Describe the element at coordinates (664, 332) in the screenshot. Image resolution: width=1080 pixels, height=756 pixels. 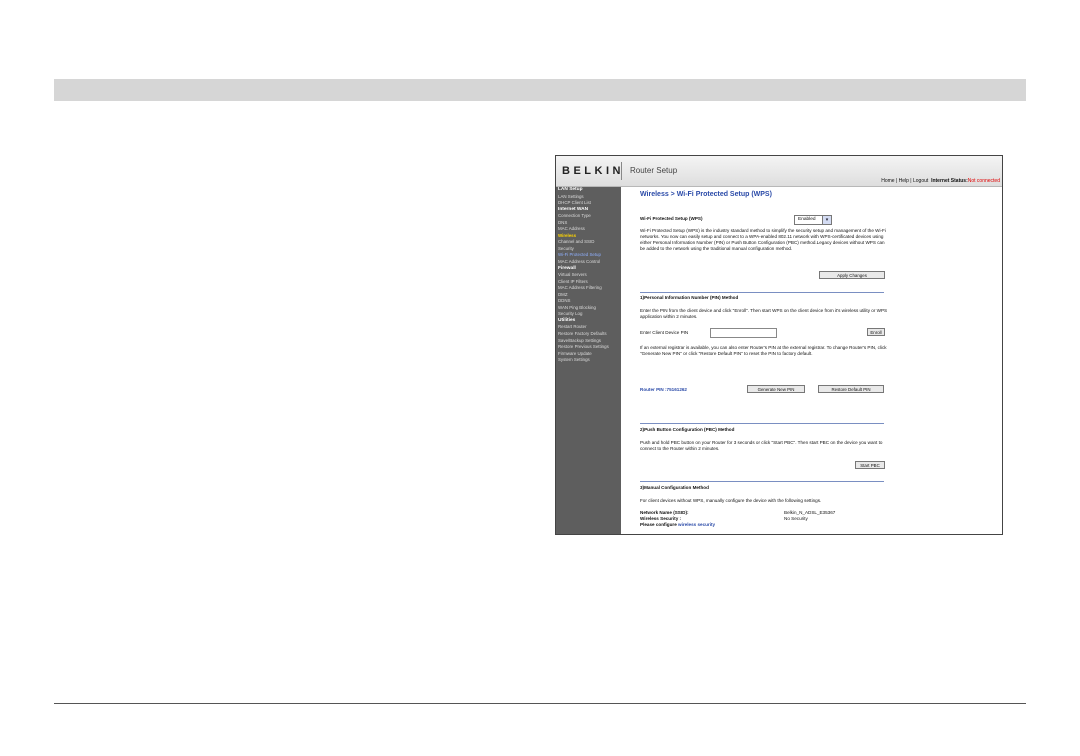
I see `client-pin-label: Enter Client Device PIN` at that location.